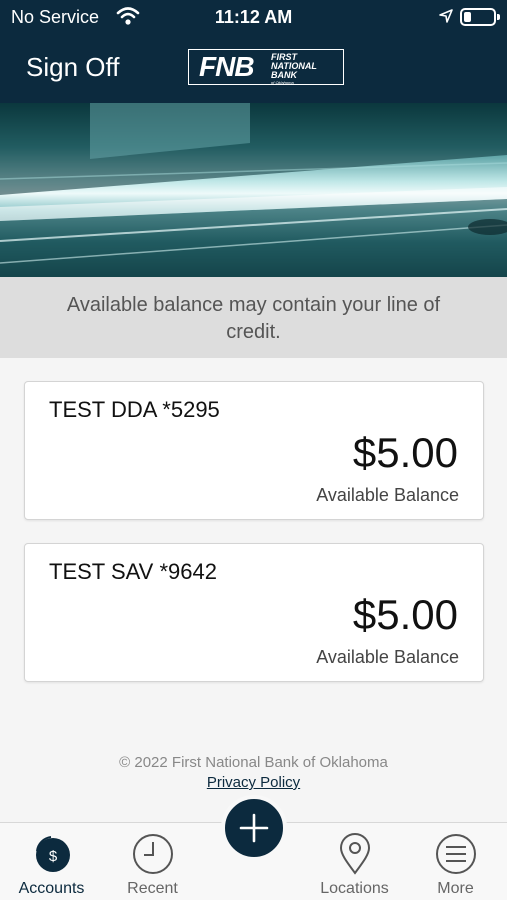  Describe the element at coordinates (455, 888) in the screenshot. I see `tab-label: More` at that location.